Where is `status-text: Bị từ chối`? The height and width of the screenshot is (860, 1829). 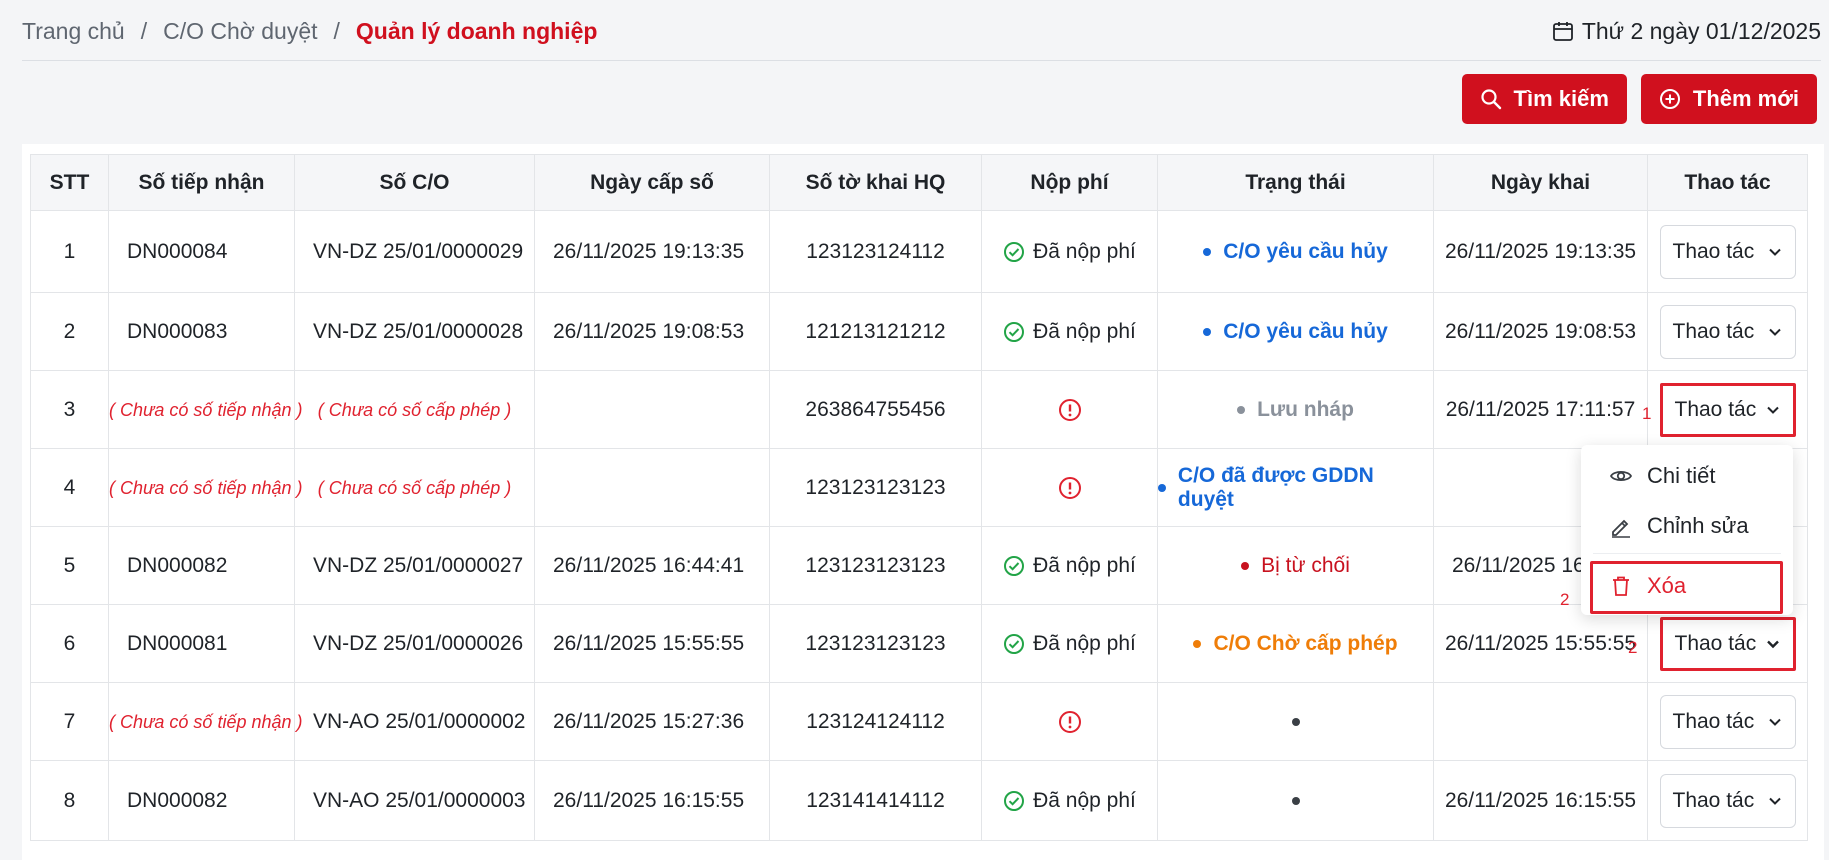 status-text: Bị từ chối is located at coordinates (1305, 565).